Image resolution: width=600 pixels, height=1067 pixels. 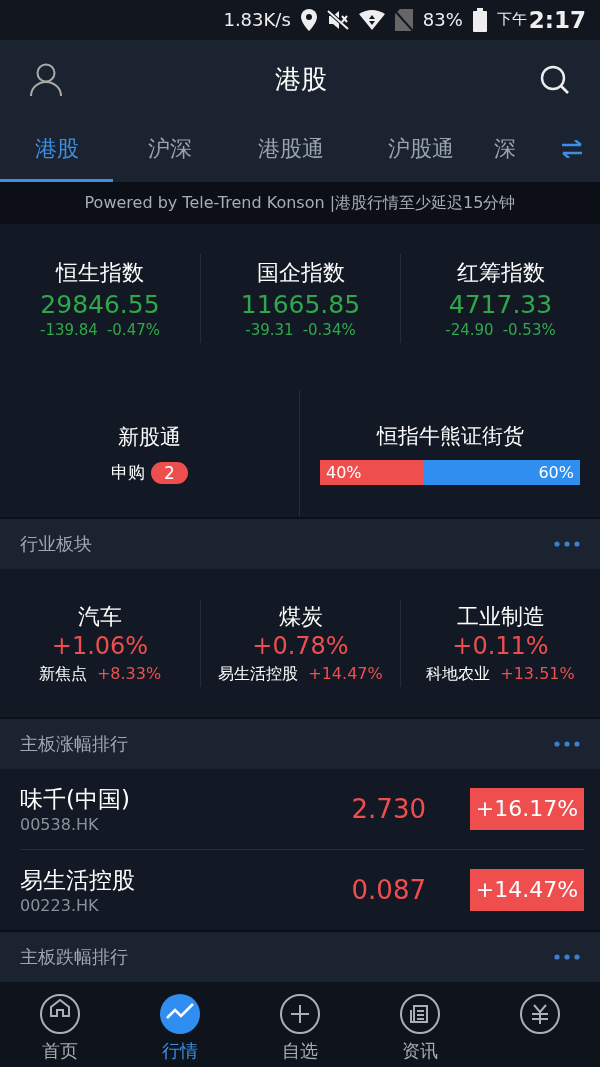 What do you see at coordinates (308, 19) in the screenshot?
I see `location-icon` at bounding box center [308, 19].